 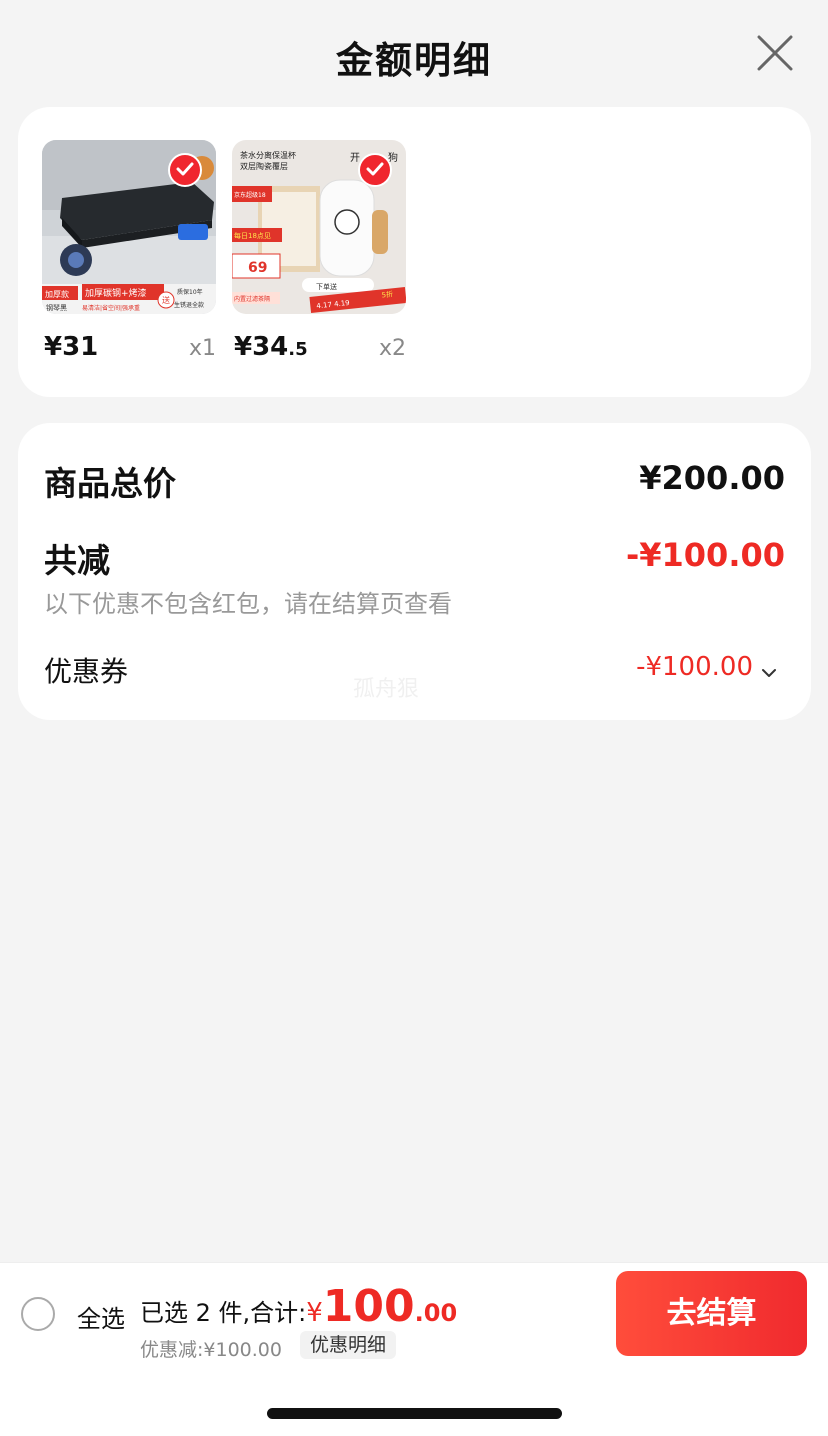 What do you see at coordinates (248, 604) in the screenshot?
I see `discount-note: 以下优惠不包含红包，请在结算页查看` at bounding box center [248, 604].